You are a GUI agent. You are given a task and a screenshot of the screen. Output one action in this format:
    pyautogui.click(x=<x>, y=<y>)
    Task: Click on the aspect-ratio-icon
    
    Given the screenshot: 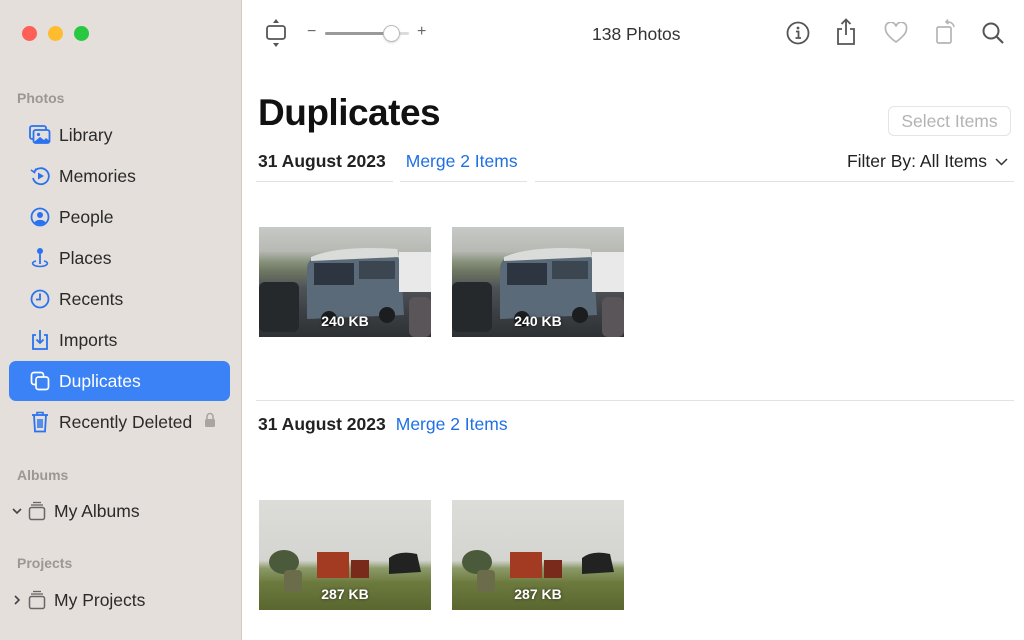 What is the action you would take?
    pyautogui.click(x=276, y=33)
    